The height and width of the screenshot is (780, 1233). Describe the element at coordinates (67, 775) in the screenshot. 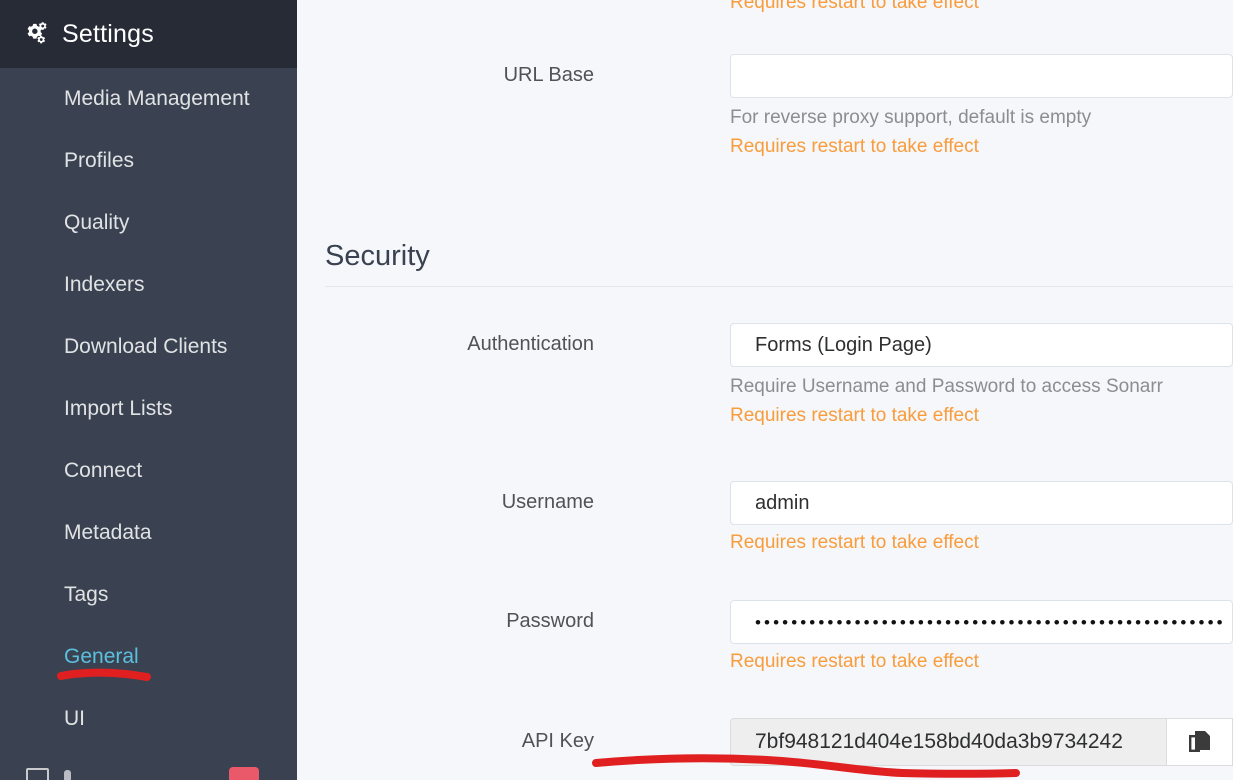

I see `person-icon` at that location.